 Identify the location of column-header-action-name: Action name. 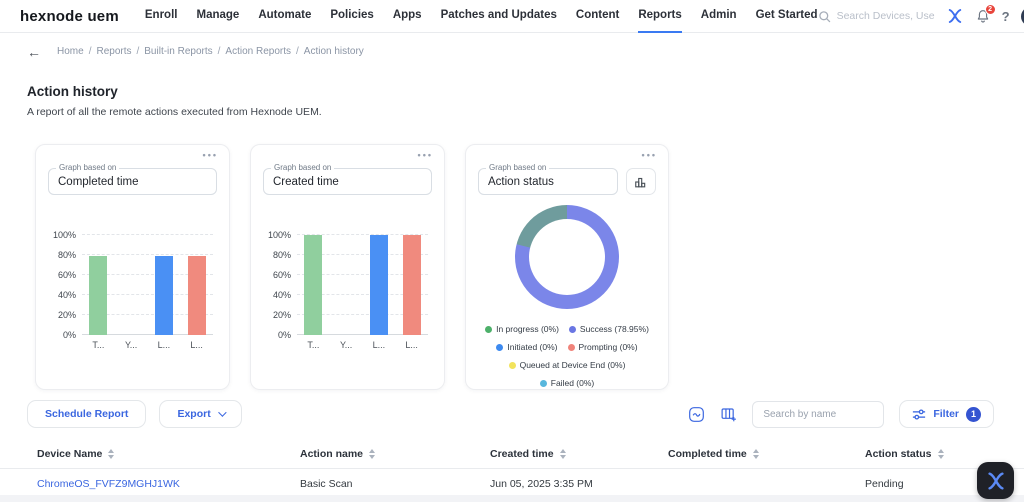
(395, 454).